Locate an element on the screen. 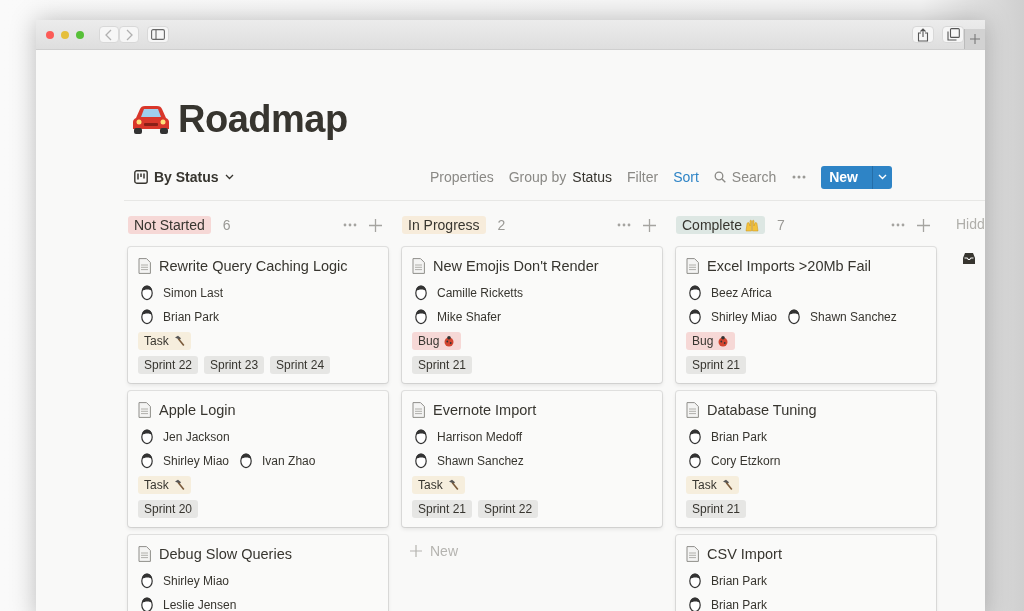 This screenshot has width=1024, height=611. board-card: Debug Slow Queries Shirley Miao Leslie Jensen is located at coordinates (258, 573).